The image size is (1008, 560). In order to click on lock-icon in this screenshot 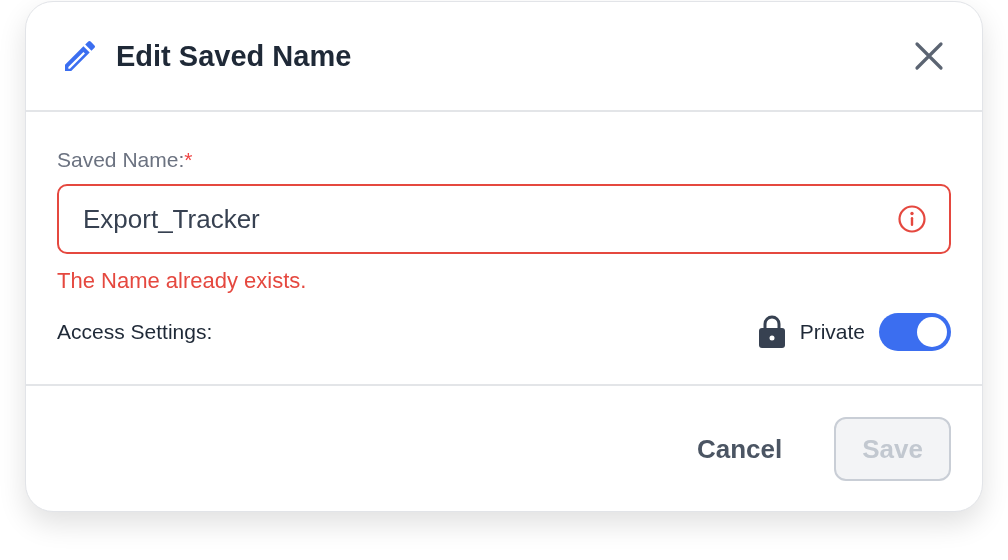, I will do `click(771, 332)`.